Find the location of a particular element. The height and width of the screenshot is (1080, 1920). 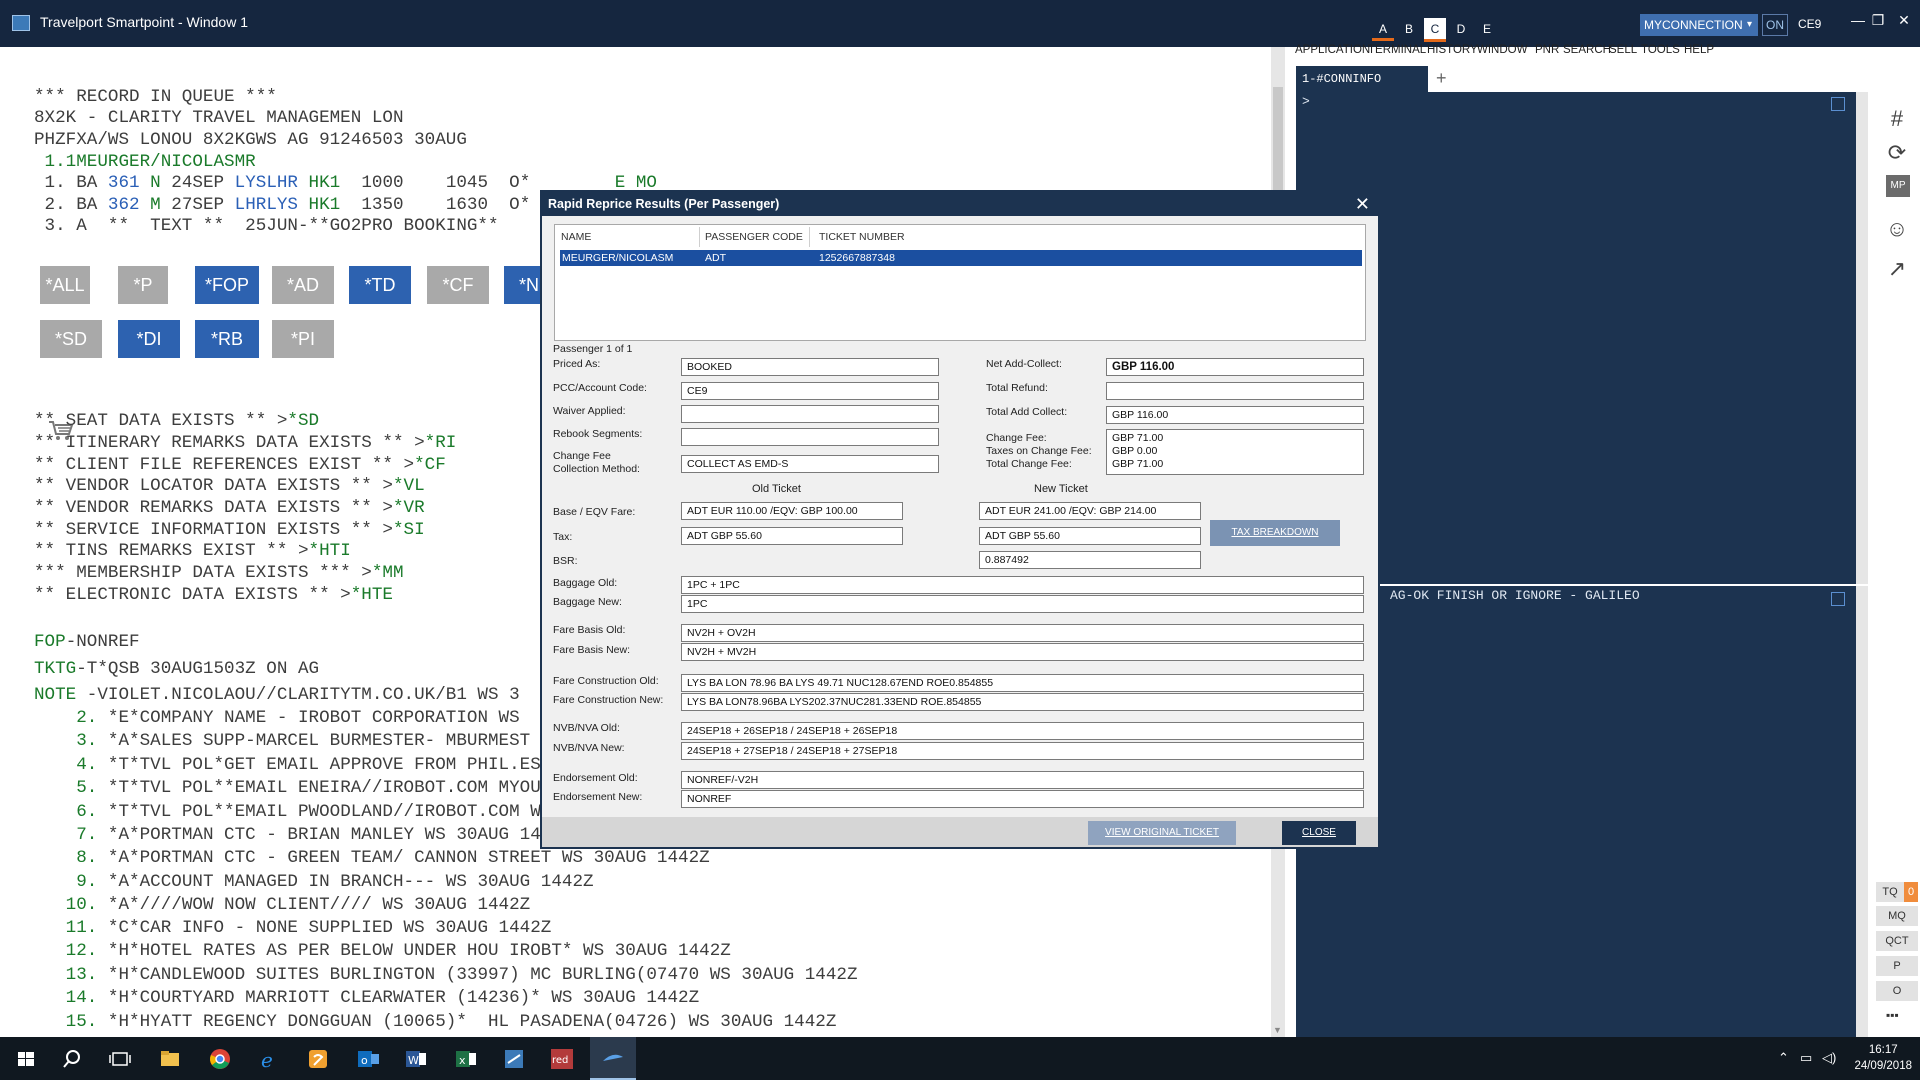

tax-old-field: ADT GBP 55.60 is located at coordinates (792, 536).